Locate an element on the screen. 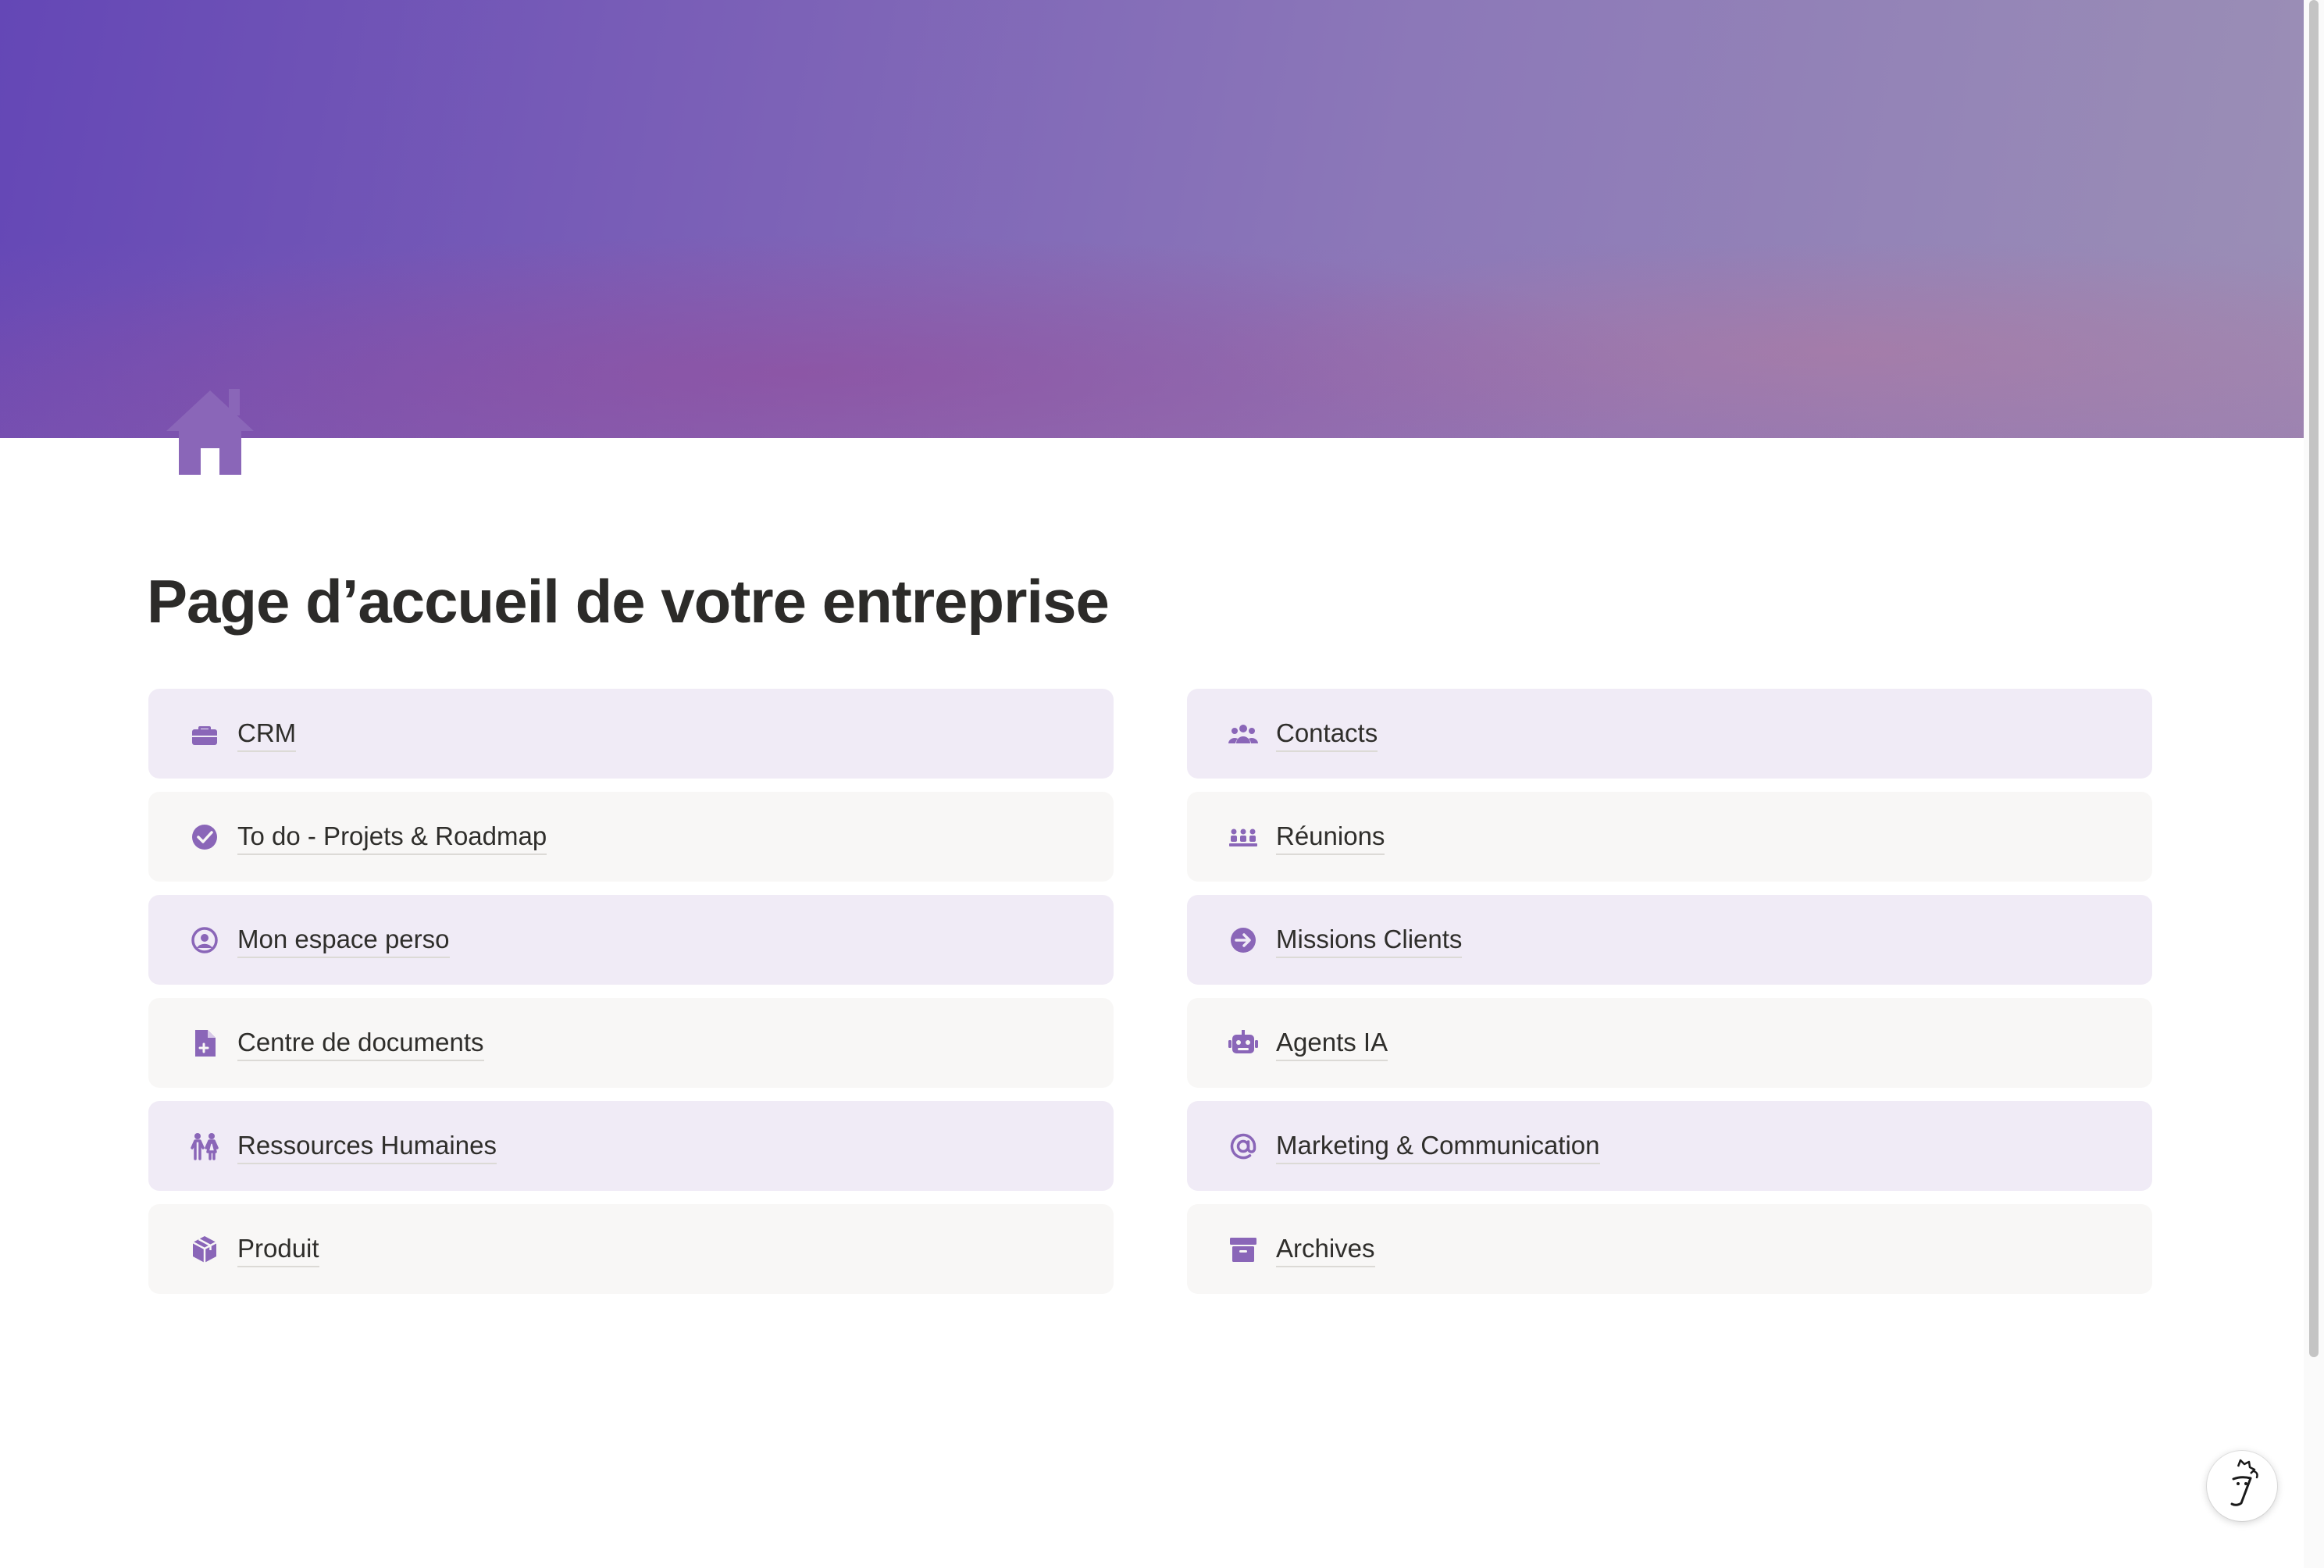 The image size is (2324, 1568). ai-assistant-face-icon is located at coordinates (2244, 1482).